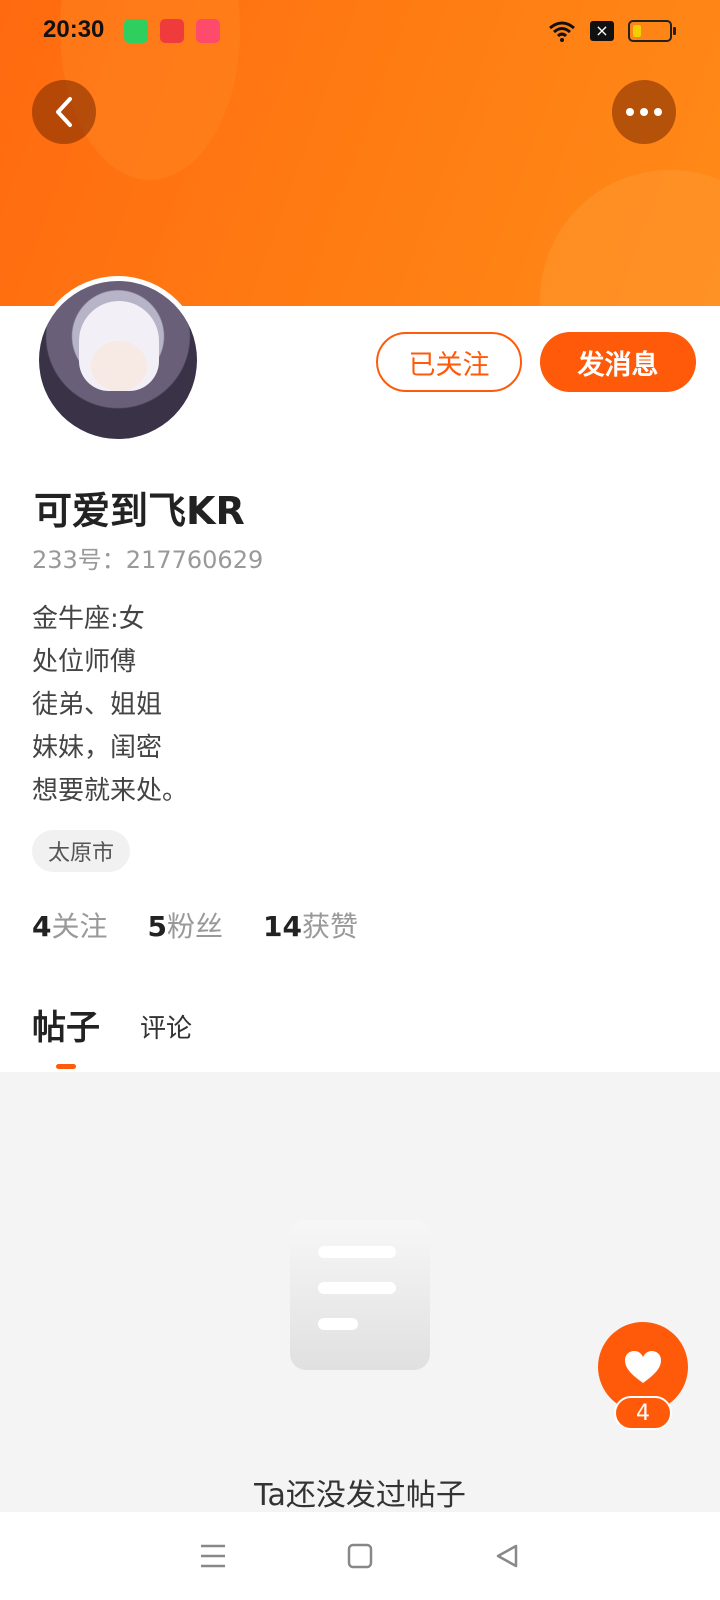 This screenshot has width=720, height=1600. What do you see at coordinates (136, 31) in the screenshot?
I see `app-icon-green` at bounding box center [136, 31].